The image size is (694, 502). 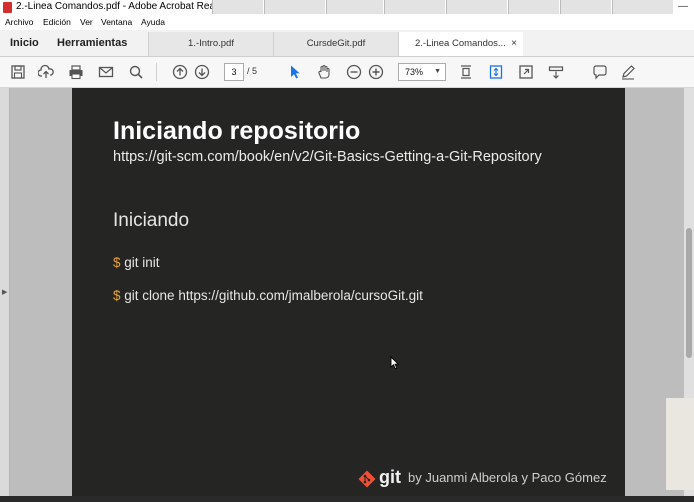 What do you see at coordinates (153, 22) in the screenshot?
I see `menu-ayuda: Ayuda` at bounding box center [153, 22].